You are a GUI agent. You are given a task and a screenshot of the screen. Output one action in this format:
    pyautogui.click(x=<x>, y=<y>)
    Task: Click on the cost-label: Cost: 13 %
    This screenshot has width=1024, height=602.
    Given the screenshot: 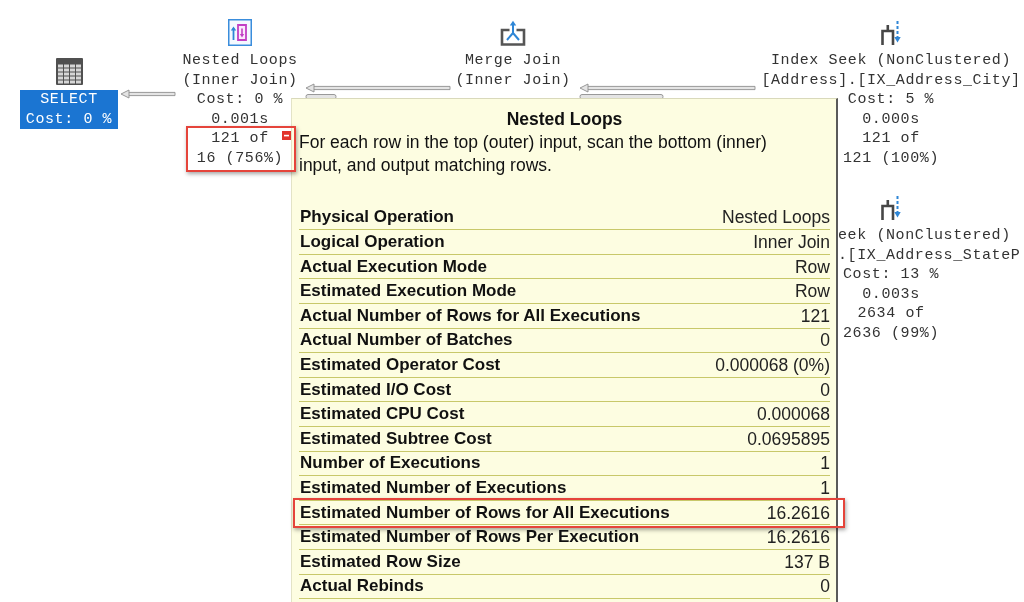 What is the action you would take?
    pyautogui.click(x=891, y=275)
    